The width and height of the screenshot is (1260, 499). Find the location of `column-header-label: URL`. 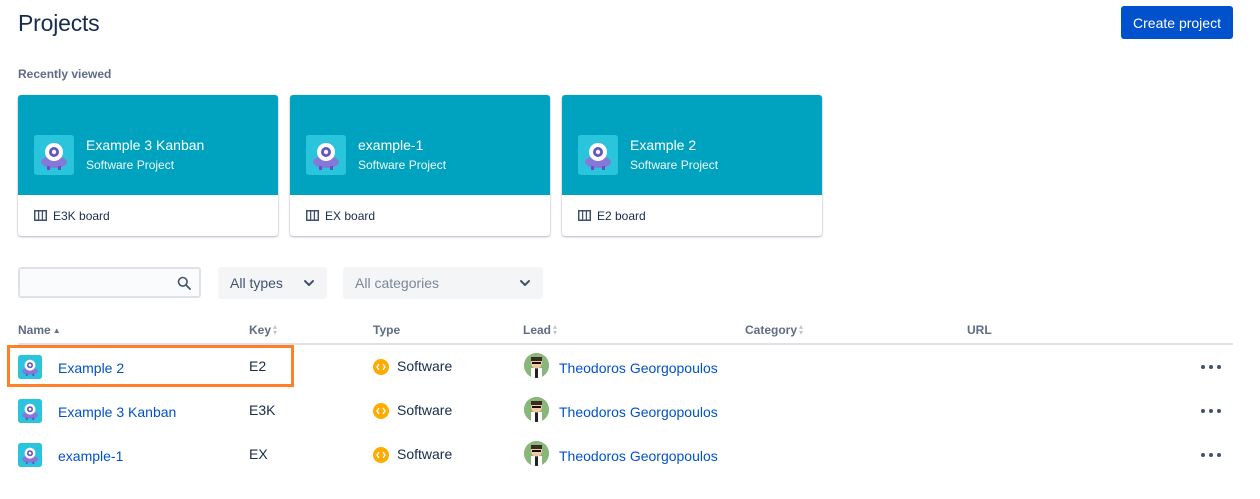

column-header-label: URL is located at coordinates (979, 330).